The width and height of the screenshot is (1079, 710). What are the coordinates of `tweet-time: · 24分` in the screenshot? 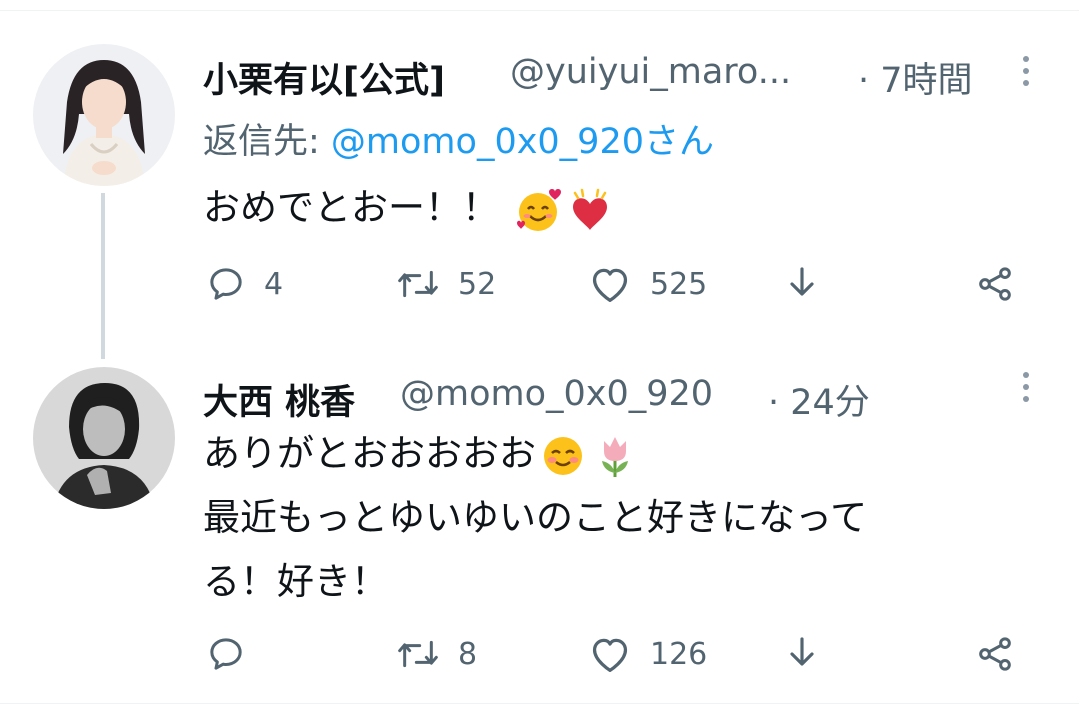 It's located at (819, 399).